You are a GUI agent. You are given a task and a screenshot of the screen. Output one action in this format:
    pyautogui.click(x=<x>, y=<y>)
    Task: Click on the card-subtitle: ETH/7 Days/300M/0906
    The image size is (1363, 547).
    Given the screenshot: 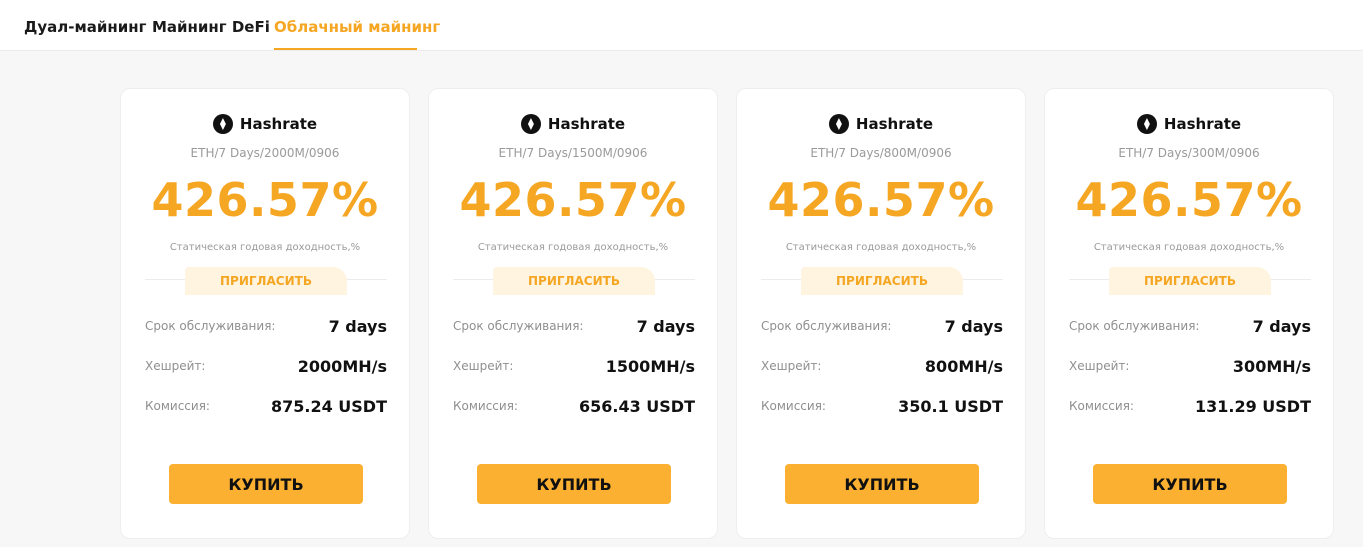 What is the action you would take?
    pyautogui.click(x=1189, y=153)
    